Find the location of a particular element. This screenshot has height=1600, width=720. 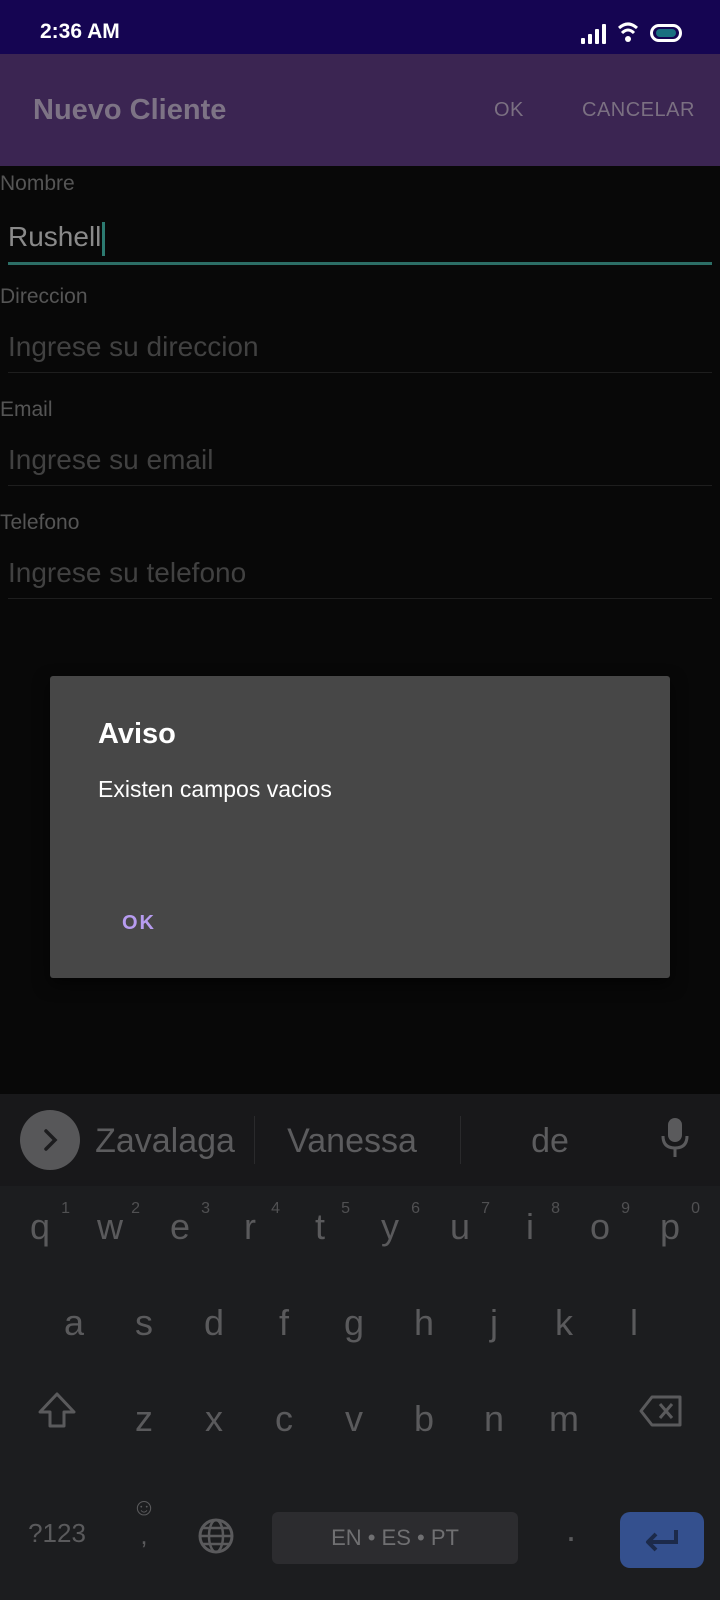

enter-key is located at coordinates (662, 1540).